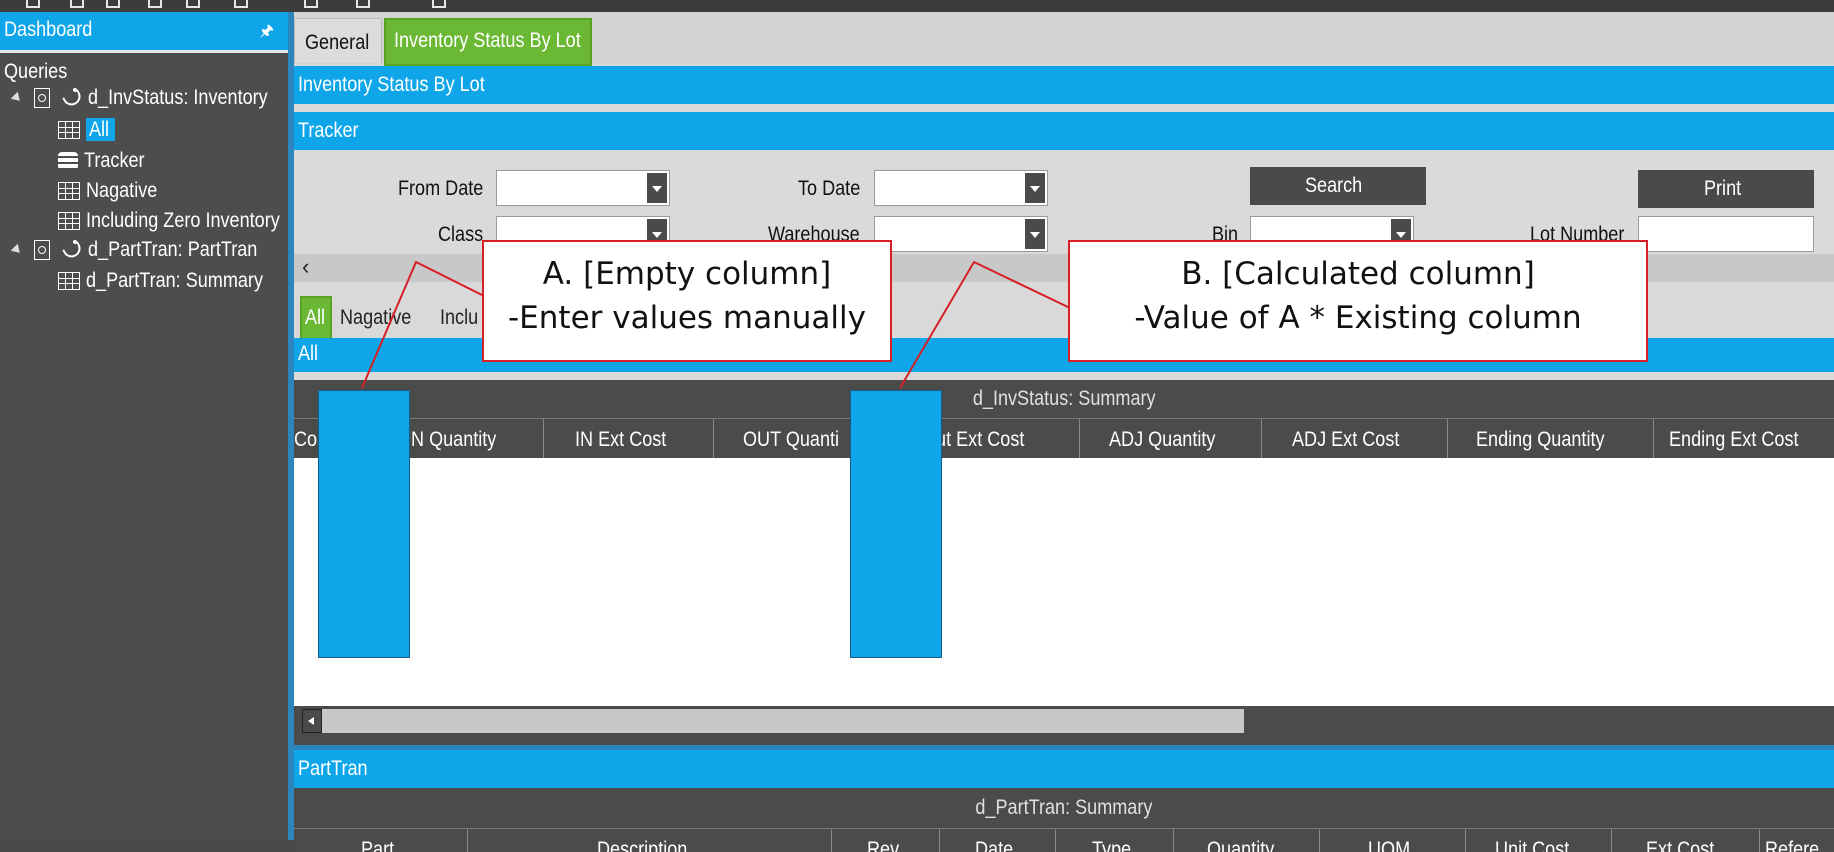 This screenshot has width=1834, height=852. What do you see at coordinates (687, 318) in the screenshot?
I see `callout-a-detail: -Enter values manually` at bounding box center [687, 318].